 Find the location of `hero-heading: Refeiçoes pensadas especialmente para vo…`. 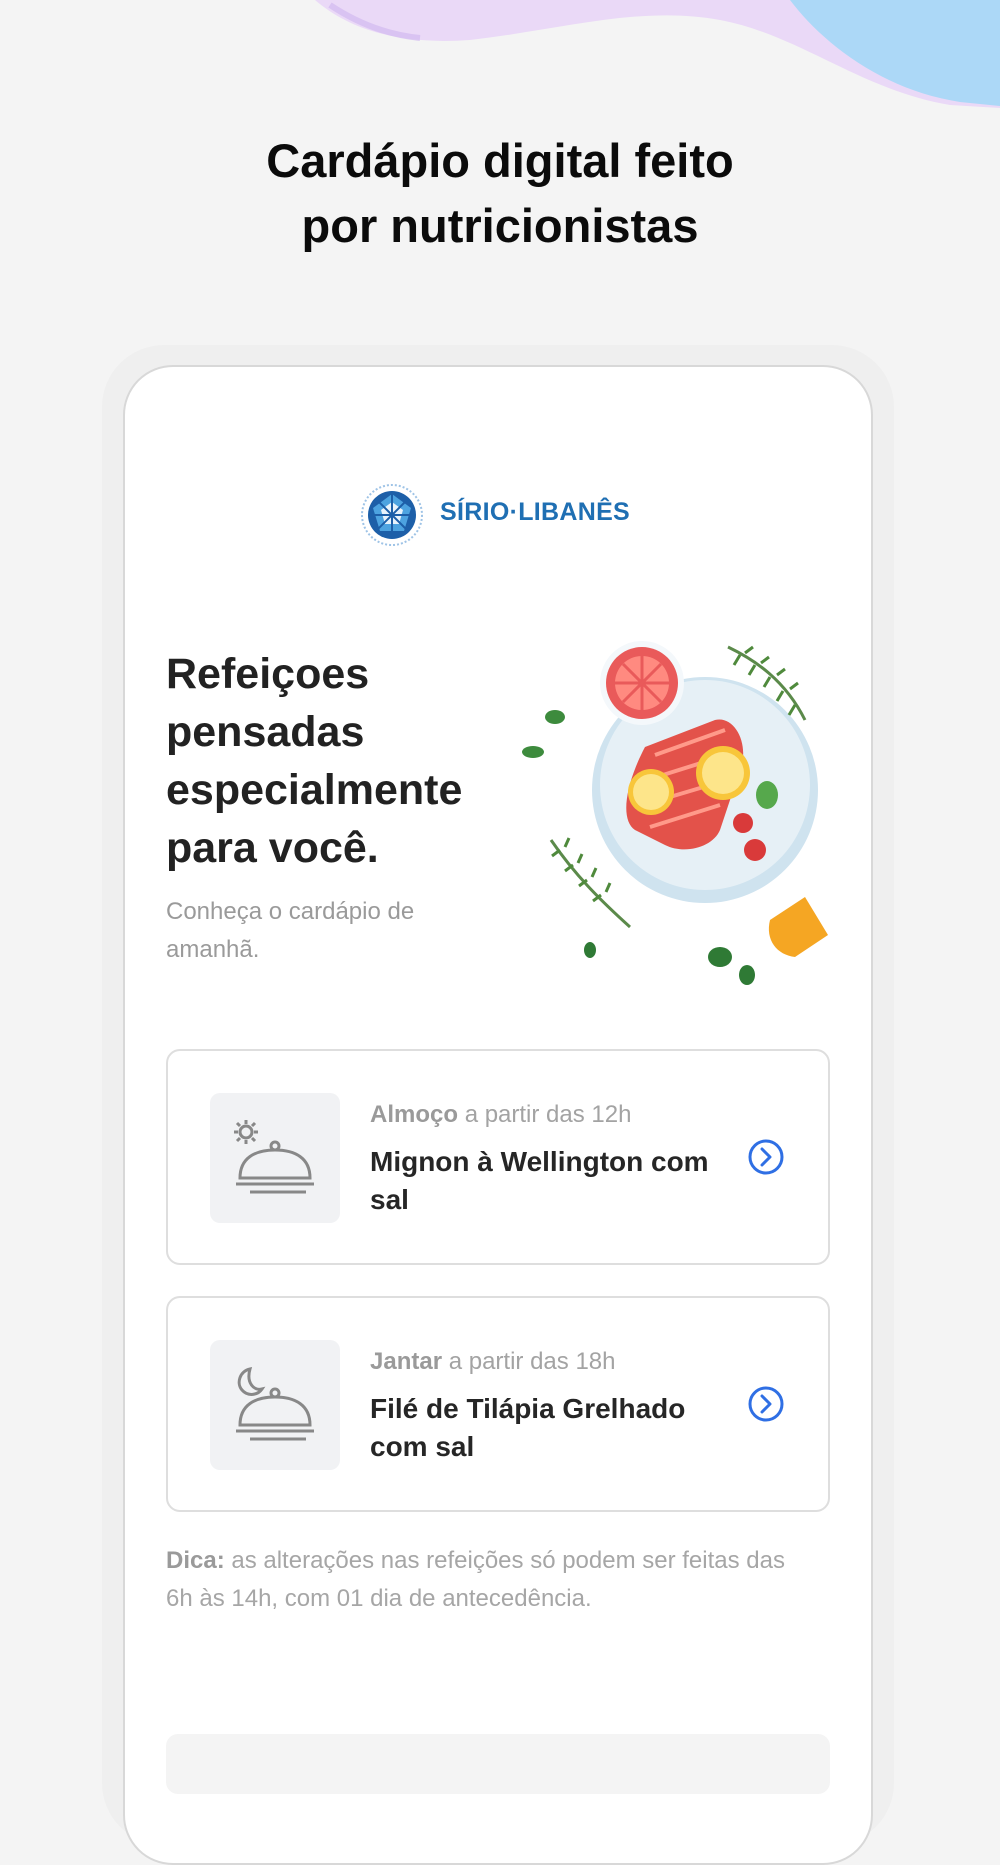

hero-heading: Refeiçoes pensadas especialmente para vo… is located at coordinates (314, 761).